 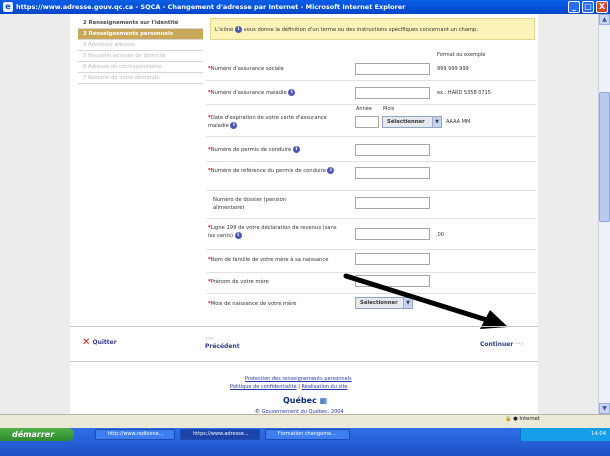 What do you see at coordinates (392, 173) in the screenshot?
I see `permis-ref-input` at bounding box center [392, 173].